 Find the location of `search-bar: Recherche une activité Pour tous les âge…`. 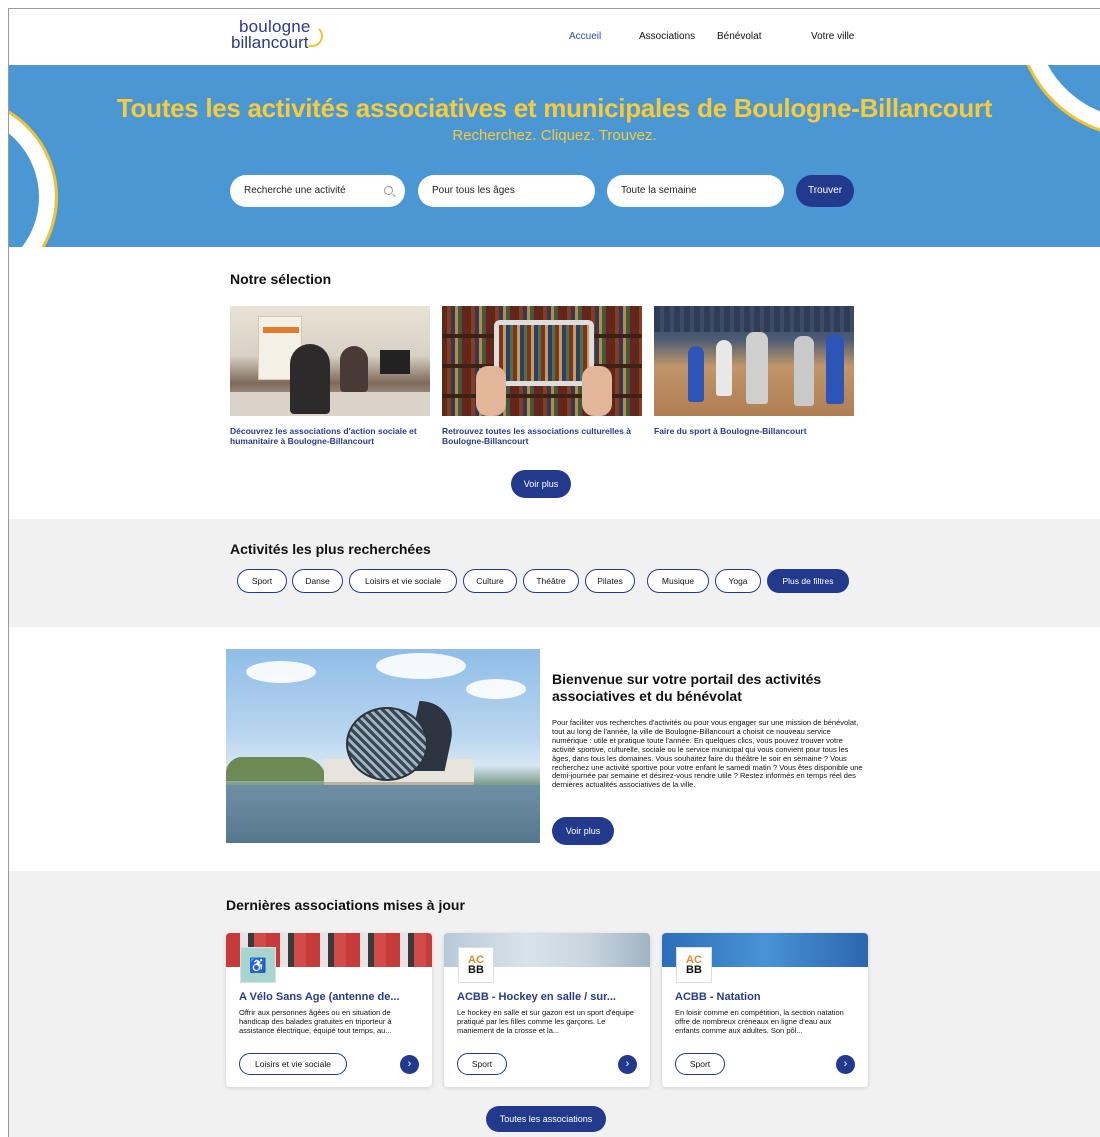

search-bar: Recherche une activité Pour tous les âge… is located at coordinates (550, 191).